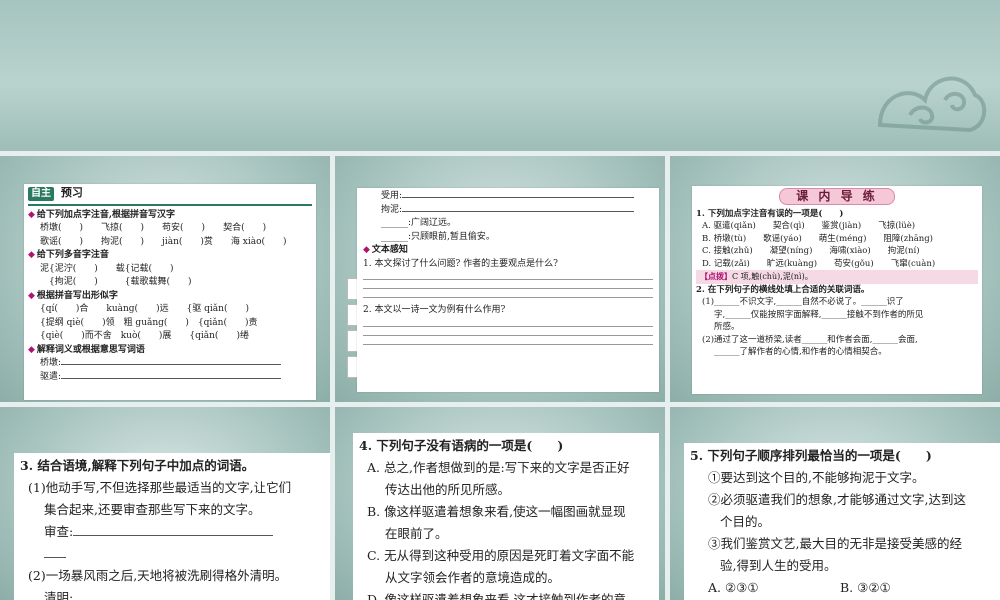 The height and width of the screenshot is (600, 1000). What do you see at coordinates (932, 104) in the screenshot?
I see `cloud-swirl-icon` at bounding box center [932, 104].